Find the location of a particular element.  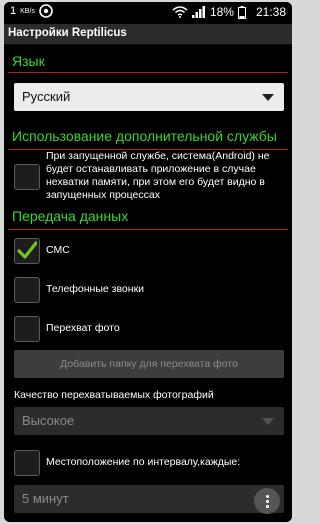

photo-quality-select: Высокое is located at coordinates (149, 421).